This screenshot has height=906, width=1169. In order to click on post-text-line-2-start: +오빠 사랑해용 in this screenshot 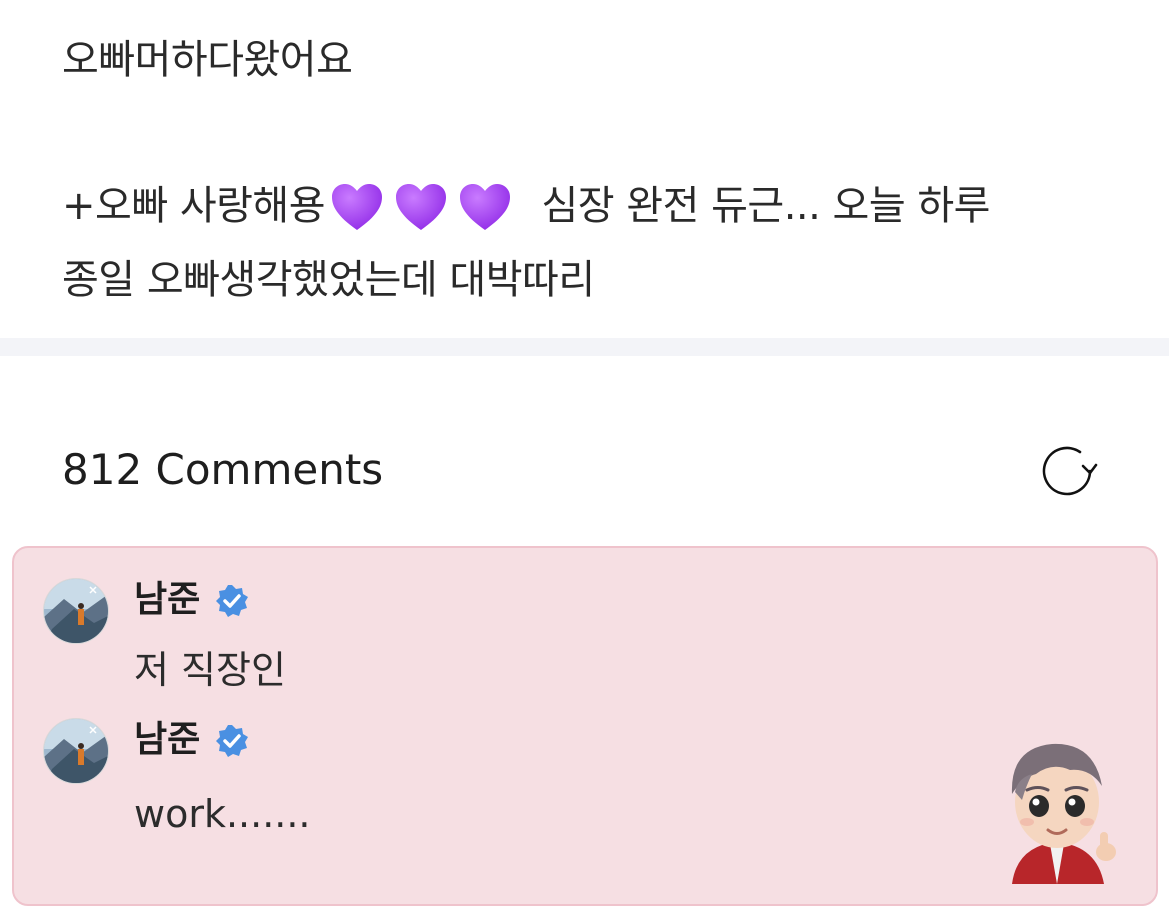, I will do `click(194, 206)`.